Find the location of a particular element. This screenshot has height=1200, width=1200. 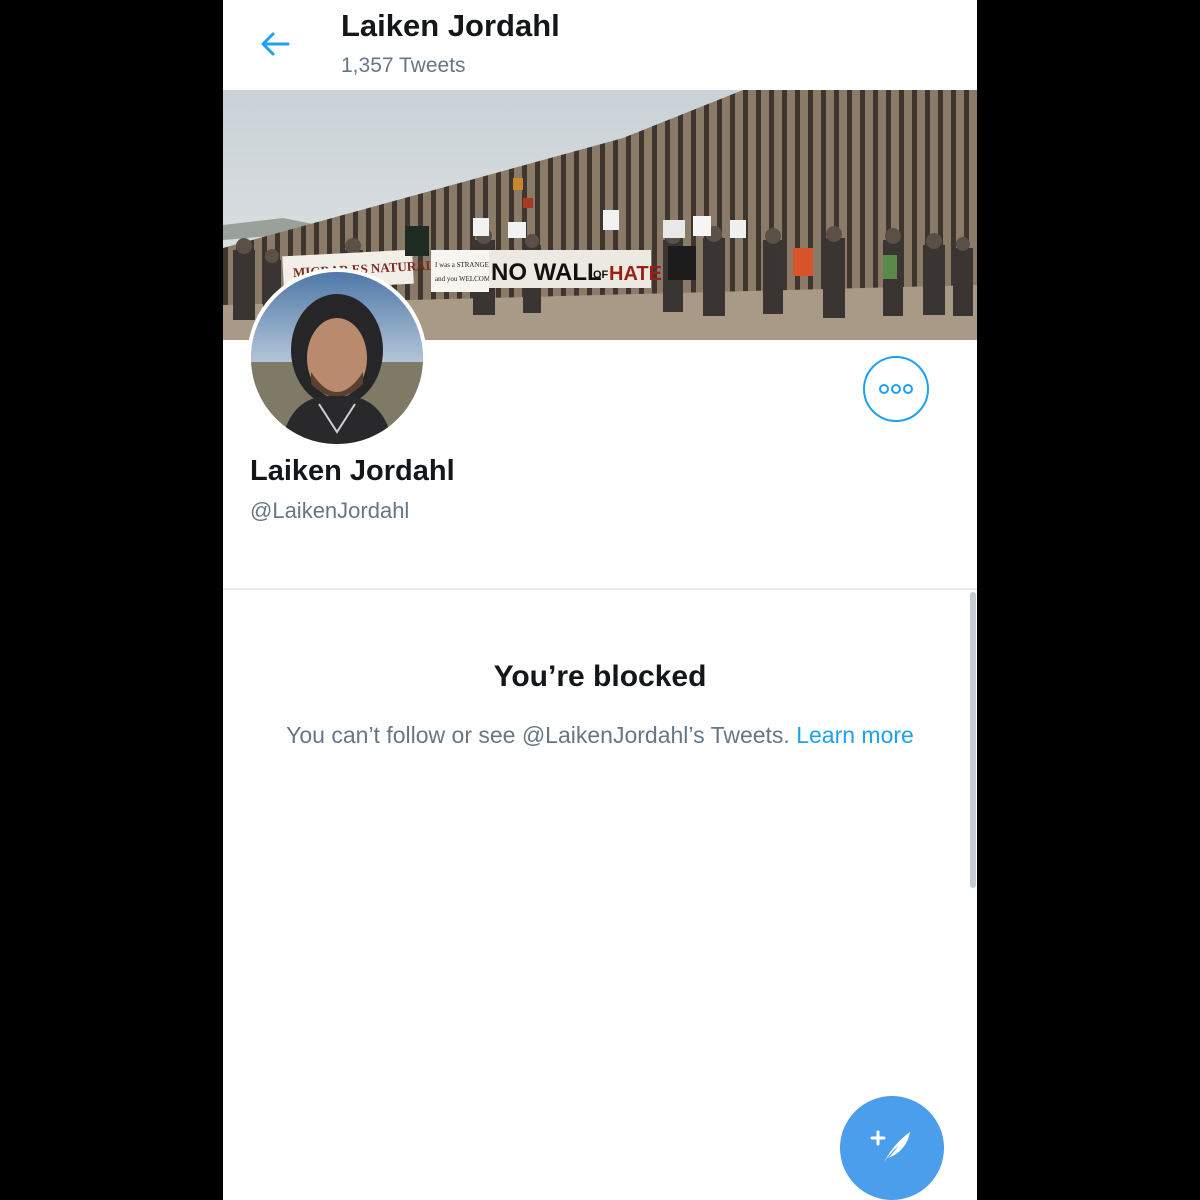

header-title: Laiken Jordahl is located at coordinates (450, 25).